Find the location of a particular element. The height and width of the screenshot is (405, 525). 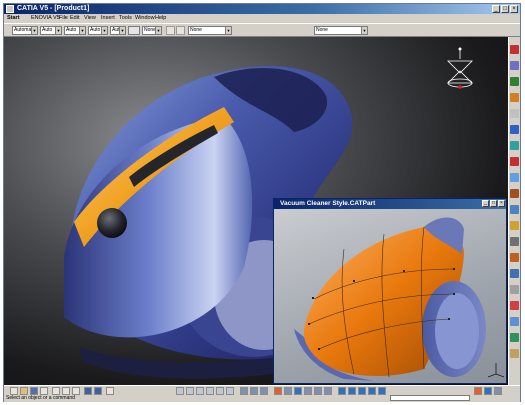

painter-icon is located at coordinates (170, 30).